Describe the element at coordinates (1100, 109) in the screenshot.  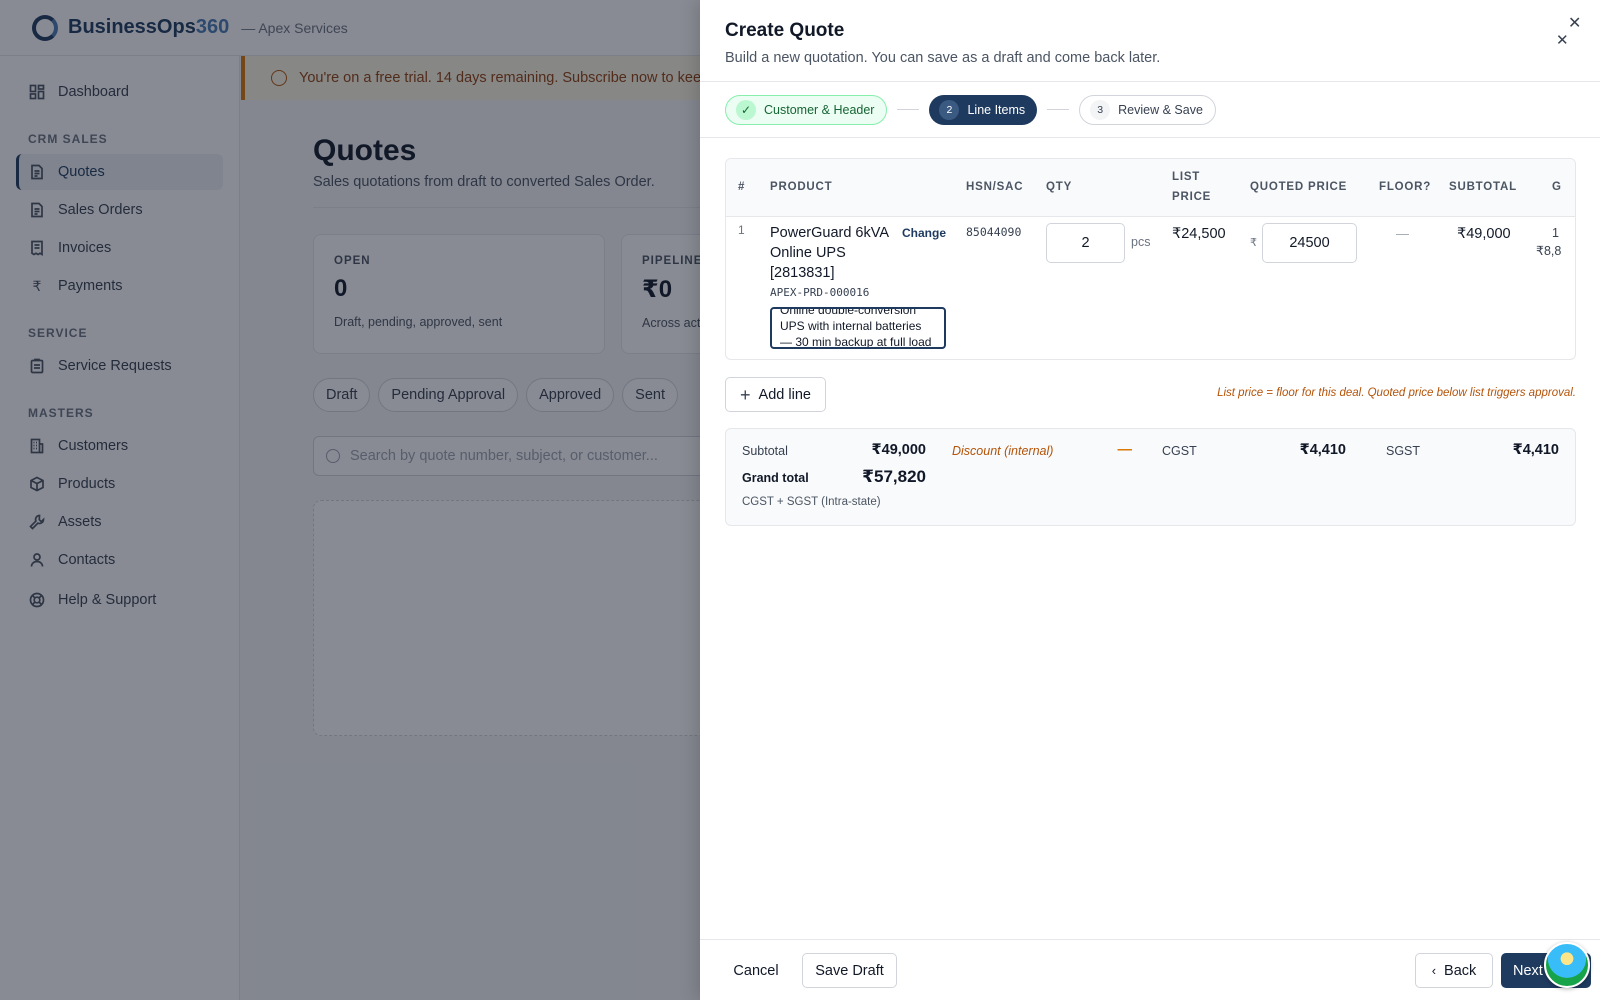
I see `step-number: 3` at that location.